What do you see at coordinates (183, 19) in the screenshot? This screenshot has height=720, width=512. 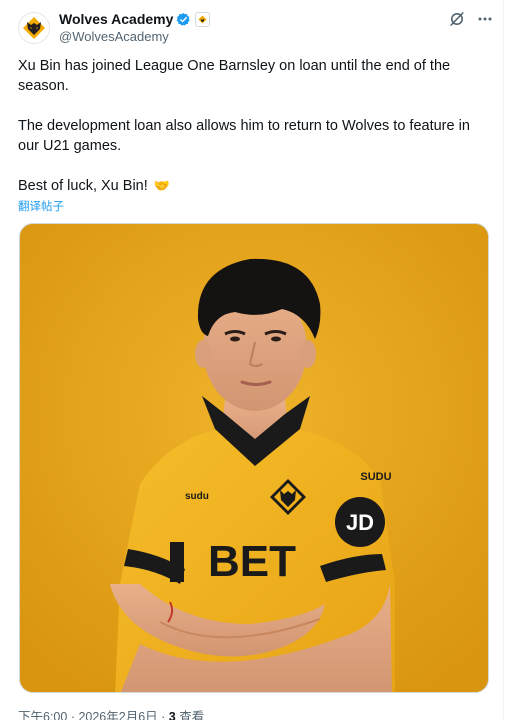 I see `verified-badge-icon` at bounding box center [183, 19].